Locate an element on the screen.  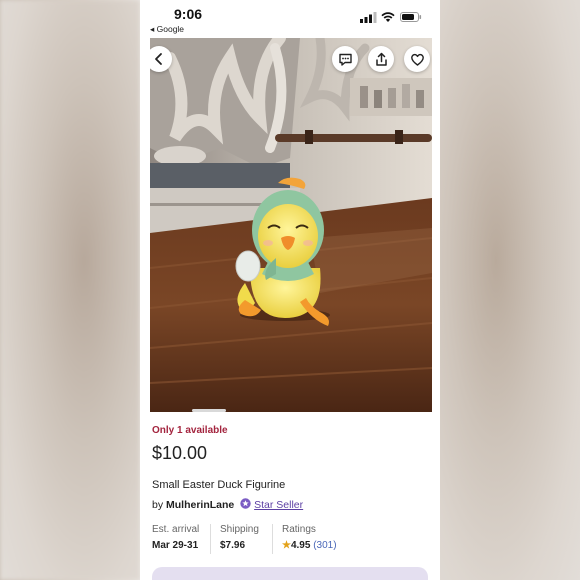
status-icons is located at coordinates (391, 17).